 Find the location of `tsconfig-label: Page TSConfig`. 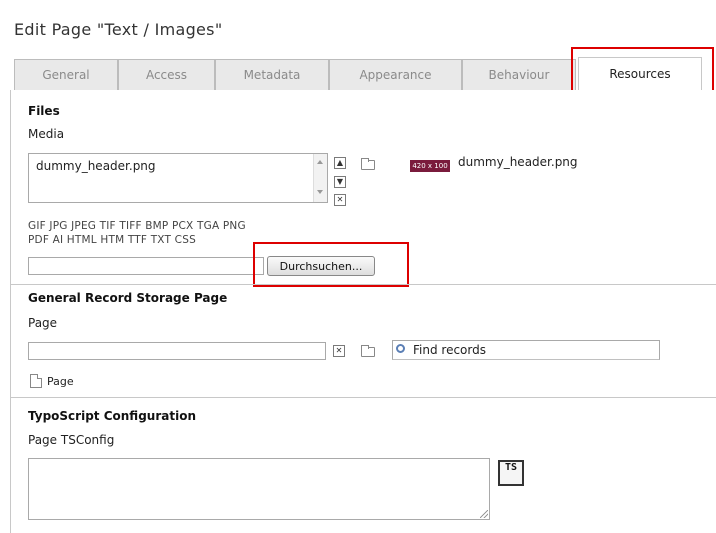

tsconfig-label: Page TSConfig is located at coordinates (71, 440).